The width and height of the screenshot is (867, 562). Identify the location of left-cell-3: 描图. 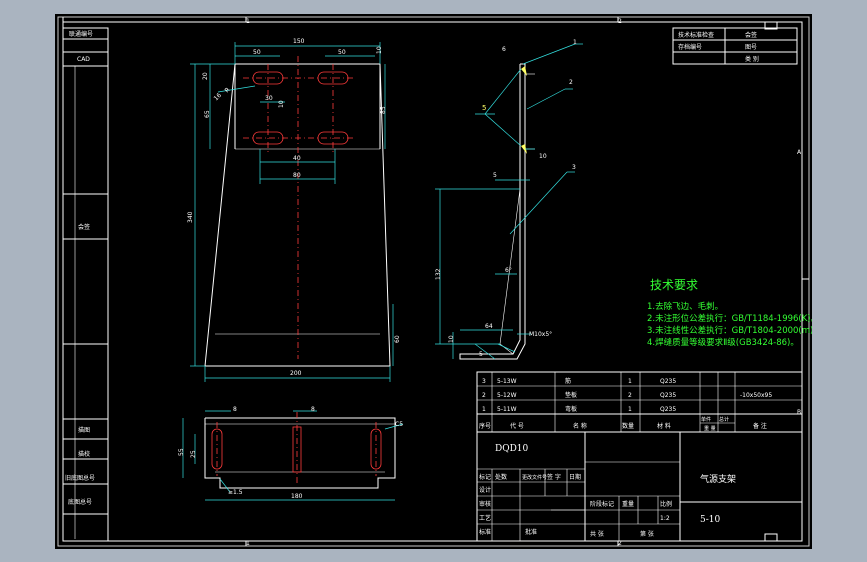
(84, 430).